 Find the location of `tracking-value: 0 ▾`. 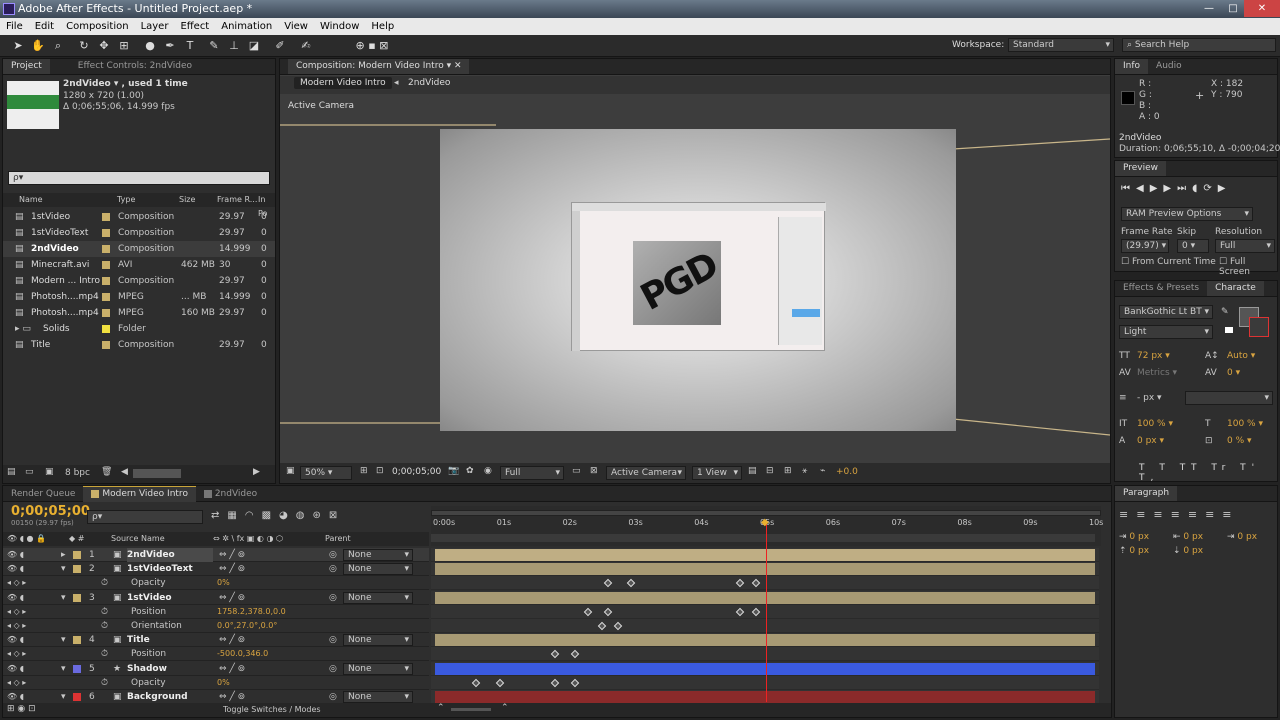

tracking-value: 0 ▾ is located at coordinates (1233, 373).